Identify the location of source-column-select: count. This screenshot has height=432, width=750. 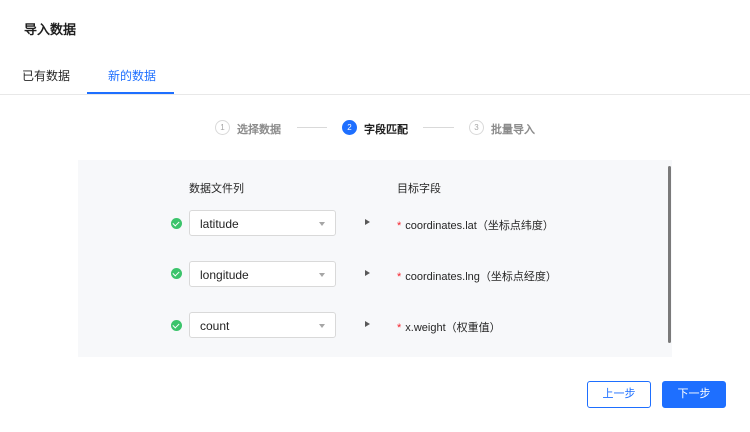
(262, 325).